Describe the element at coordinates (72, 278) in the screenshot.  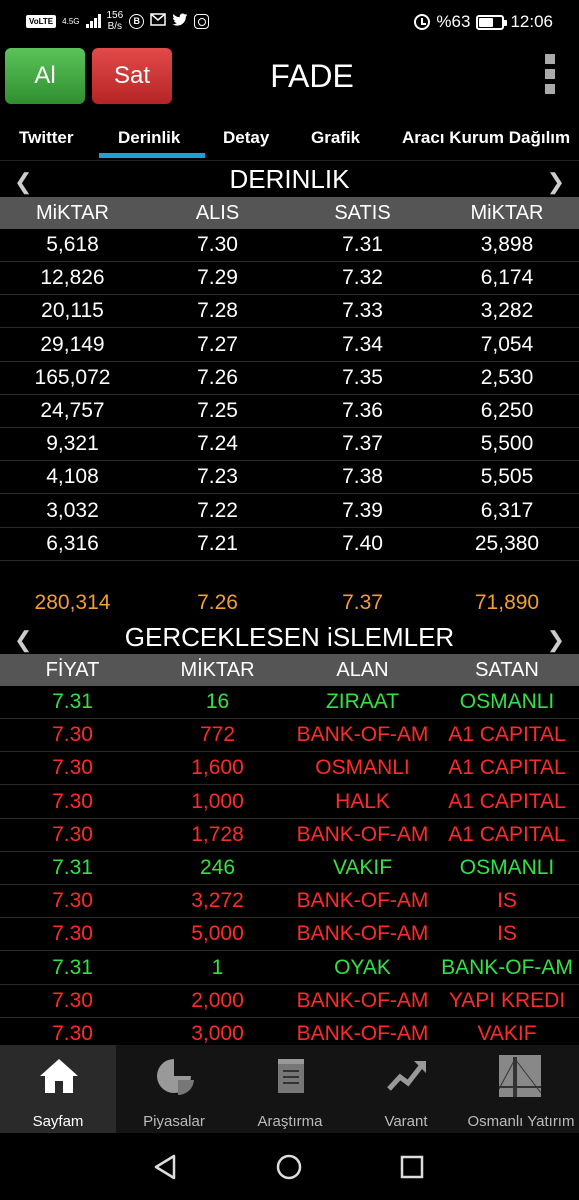
I see `bid-qty: 12,826` at that location.